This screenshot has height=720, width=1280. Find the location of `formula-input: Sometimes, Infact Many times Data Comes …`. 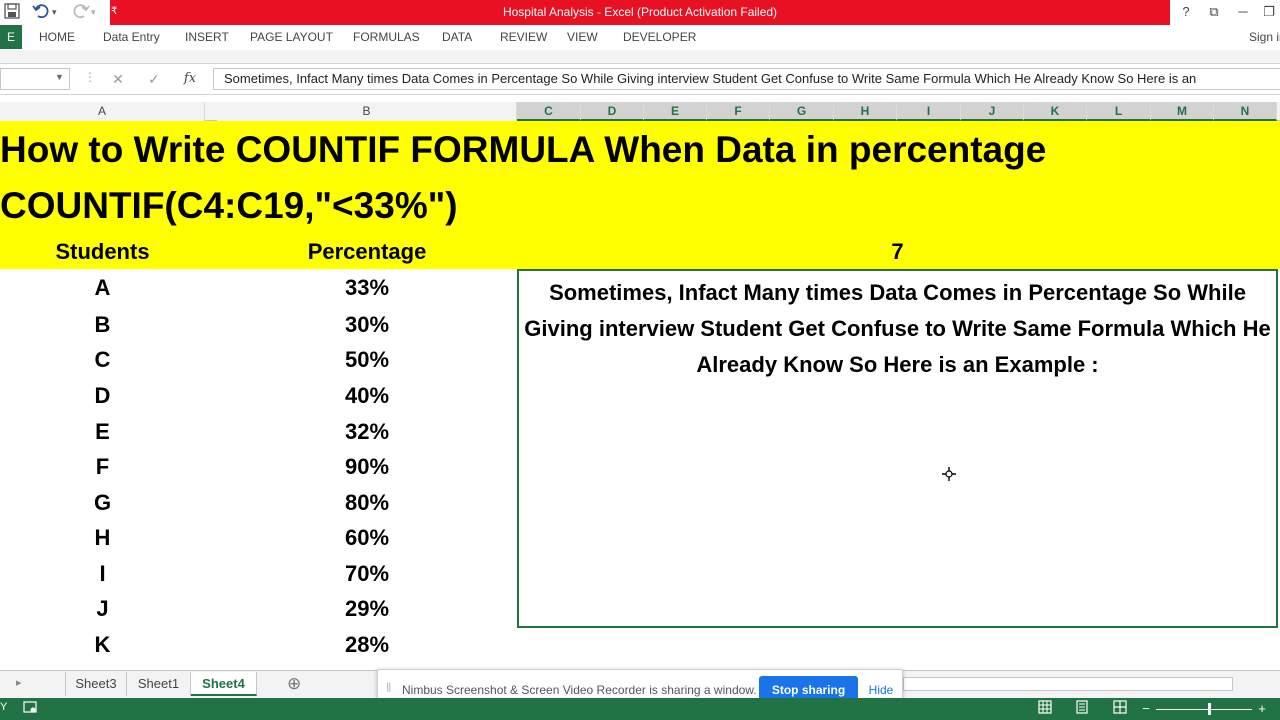

formula-input: Sometimes, Infact Many times Data Comes … is located at coordinates (746, 79).